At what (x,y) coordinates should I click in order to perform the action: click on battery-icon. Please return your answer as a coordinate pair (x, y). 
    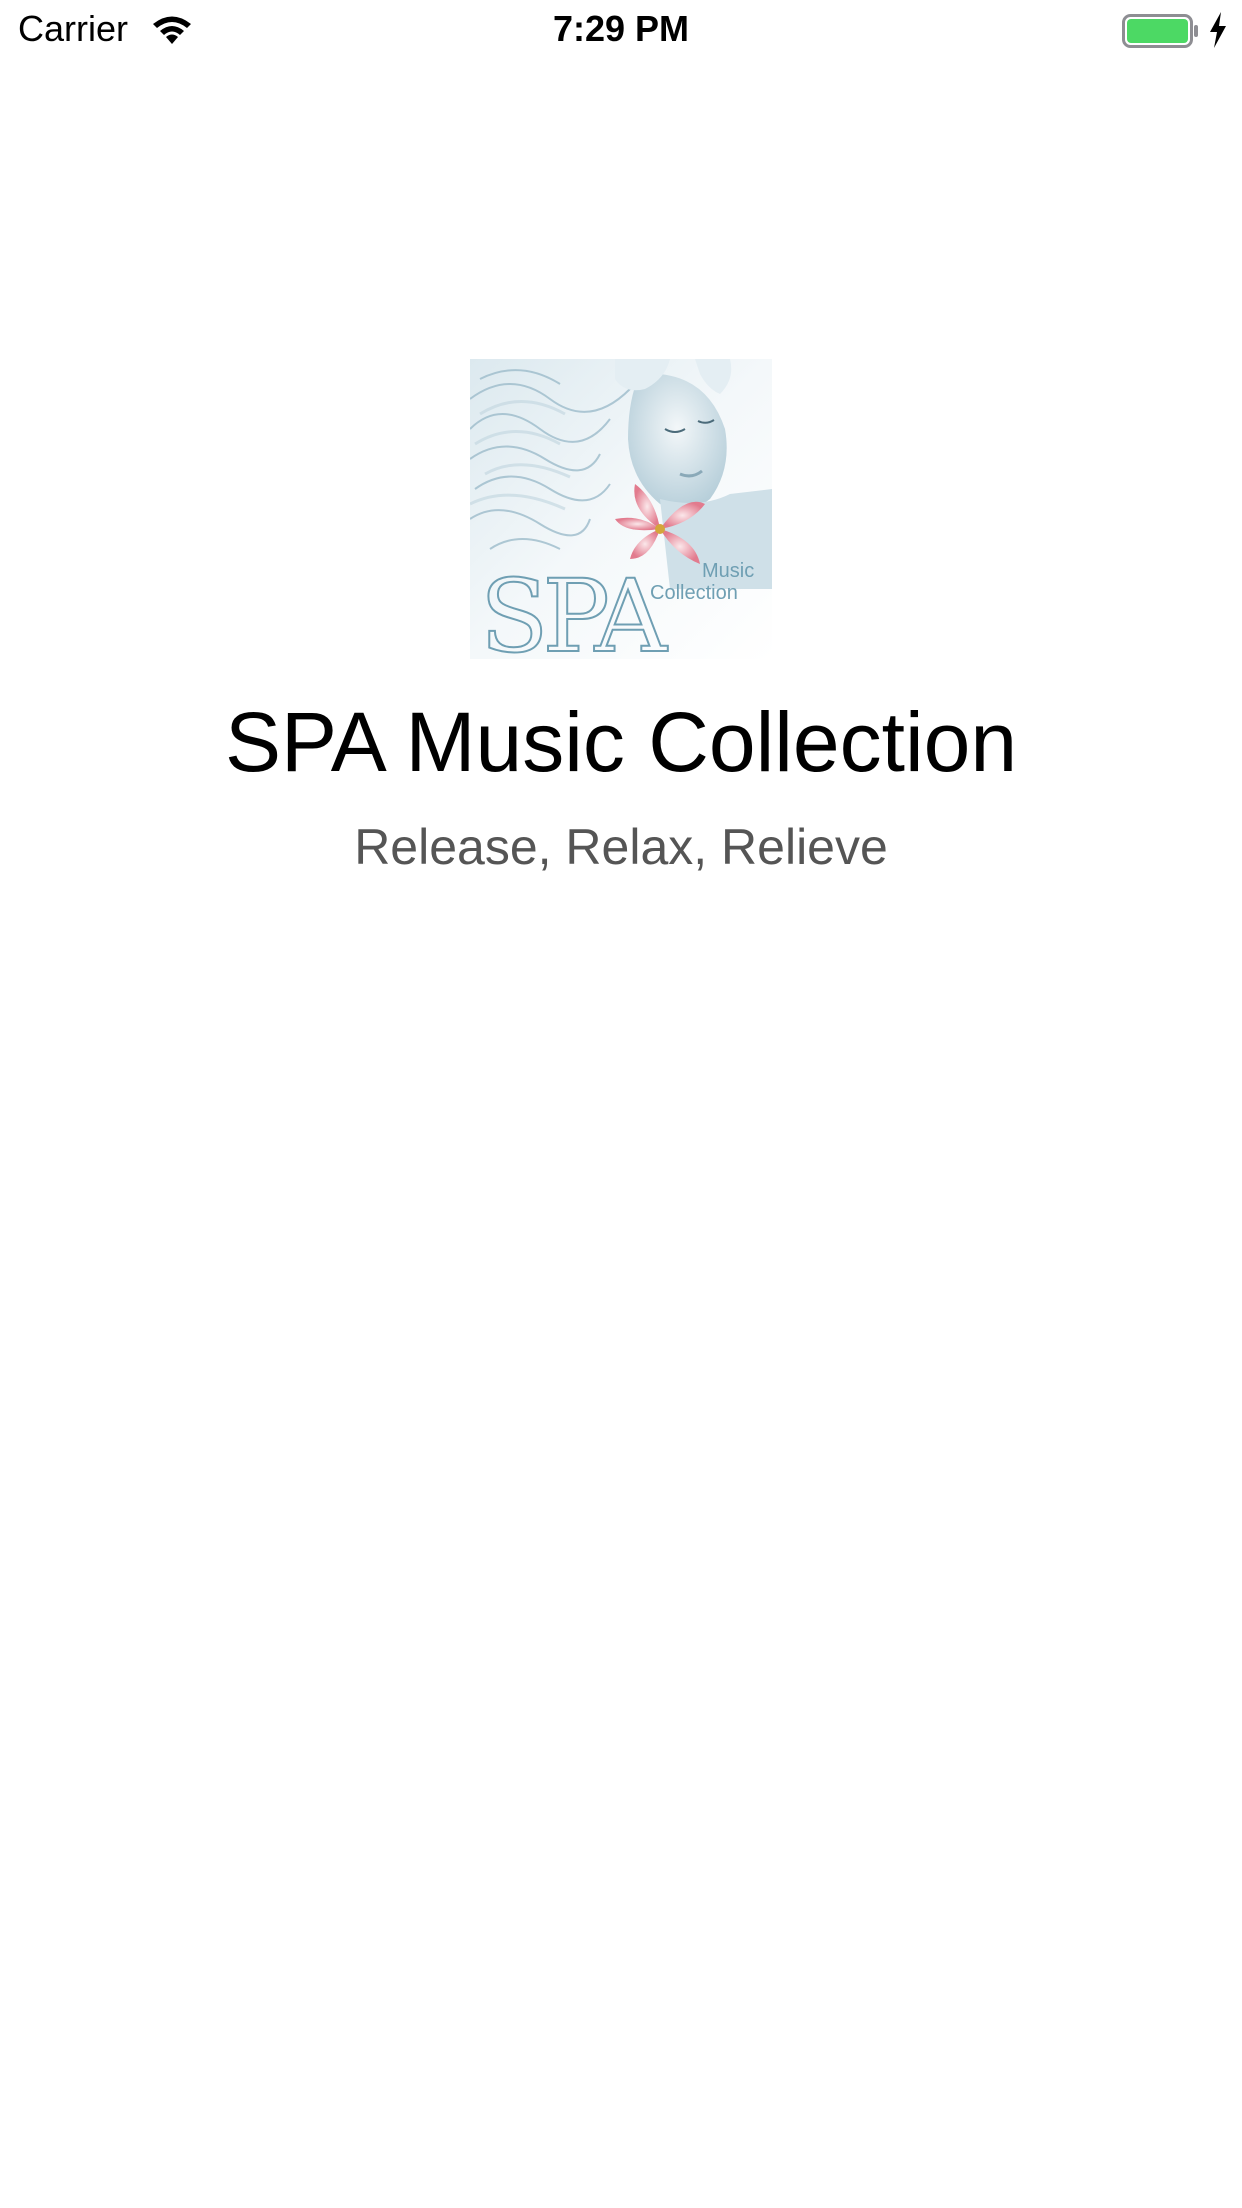
    Looking at the image, I should click on (1160, 31).